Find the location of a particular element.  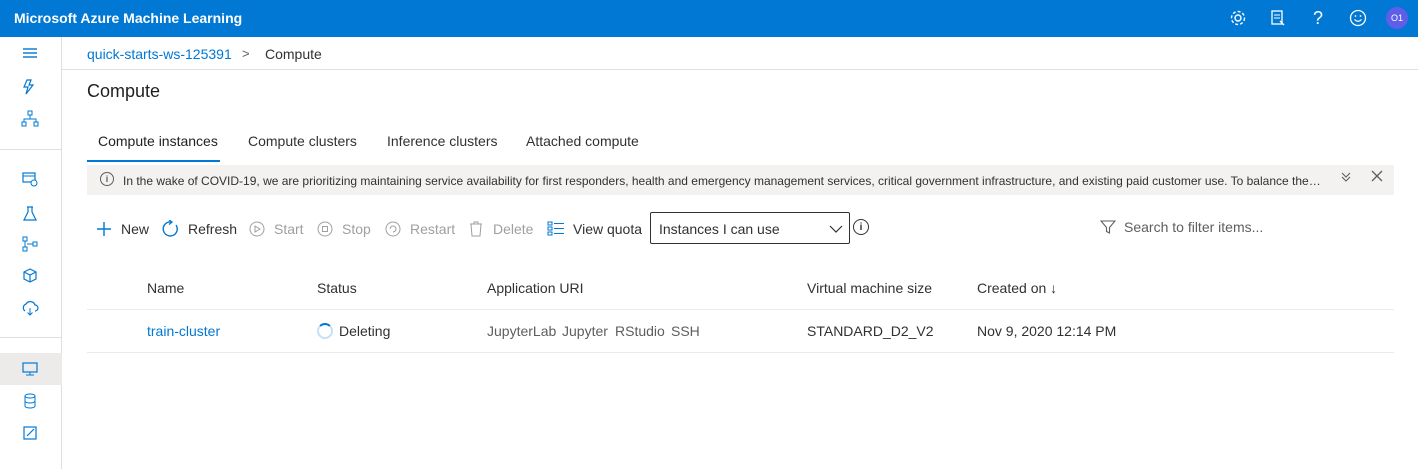

status-cell: Deleting is located at coordinates (353, 331).